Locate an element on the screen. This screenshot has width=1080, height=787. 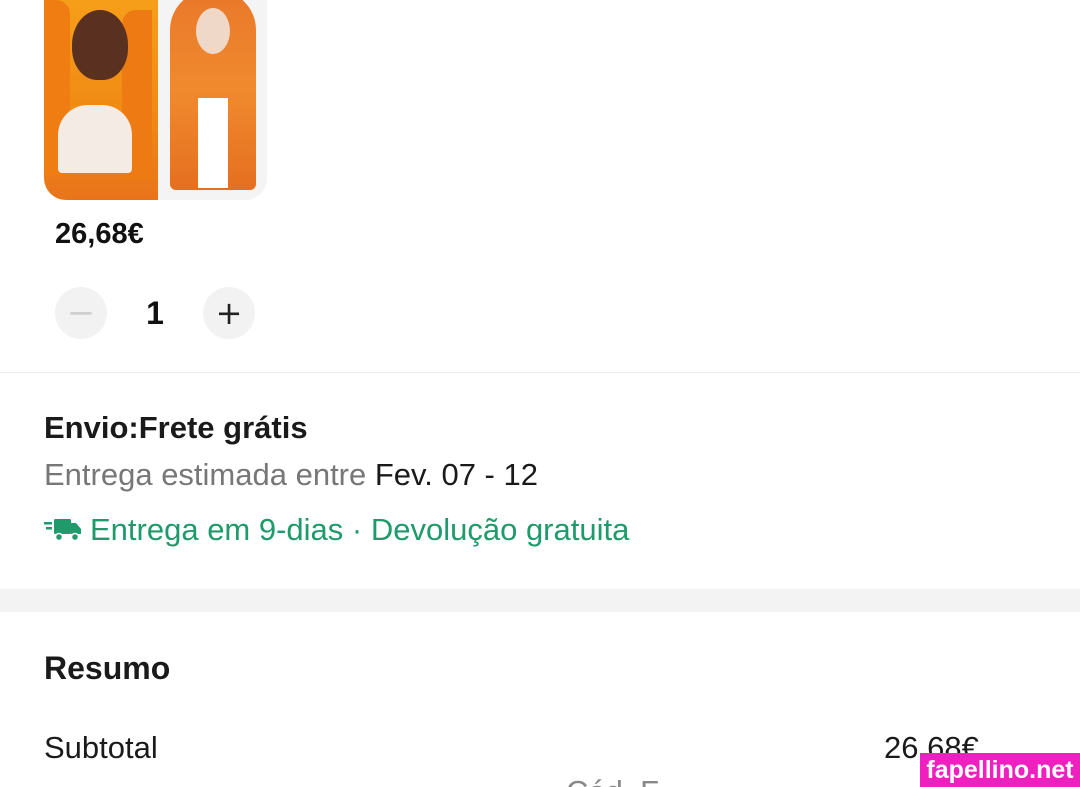
product-price: 26,68€ is located at coordinates (99, 234).